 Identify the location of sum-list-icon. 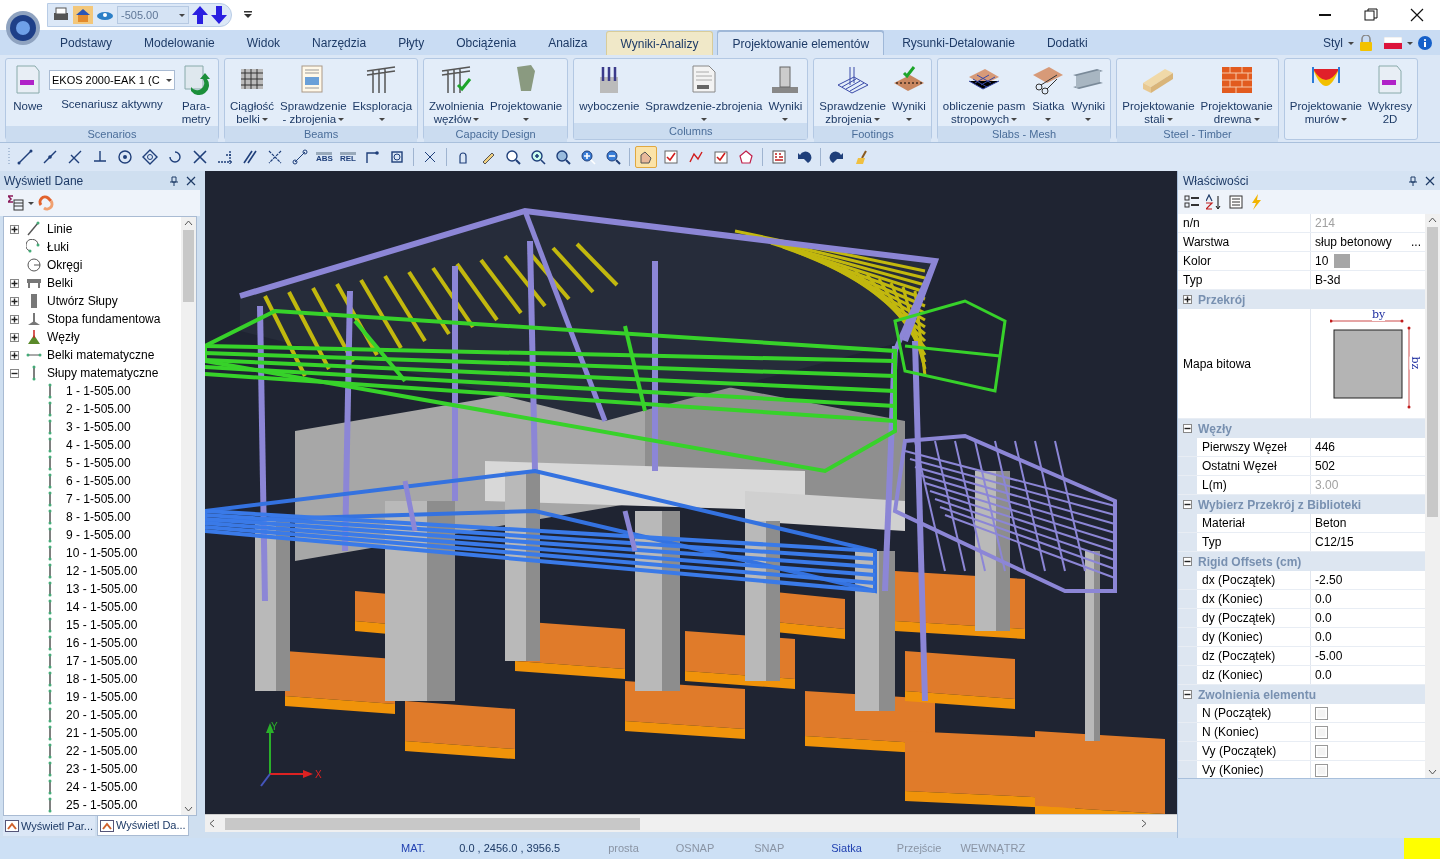
(16, 203).